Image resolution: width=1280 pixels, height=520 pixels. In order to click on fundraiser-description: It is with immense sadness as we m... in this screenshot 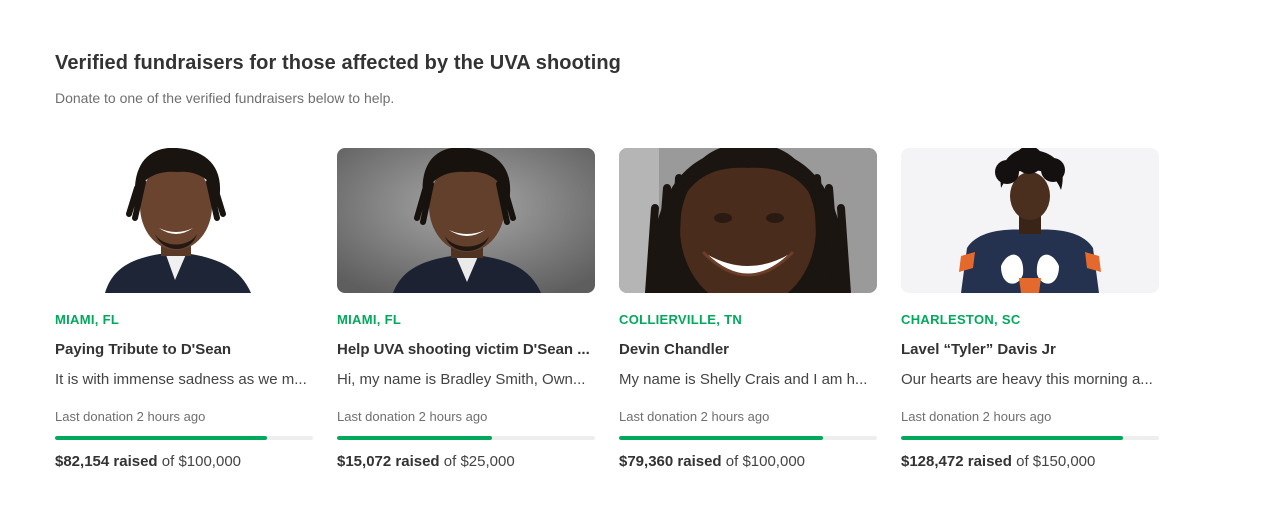, I will do `click(181, 379)`.